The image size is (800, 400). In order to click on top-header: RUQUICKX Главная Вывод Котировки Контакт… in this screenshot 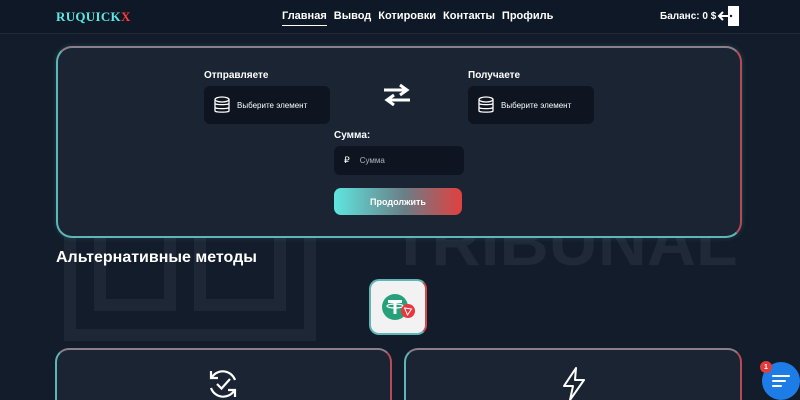, I will do `click(400, 17)`.